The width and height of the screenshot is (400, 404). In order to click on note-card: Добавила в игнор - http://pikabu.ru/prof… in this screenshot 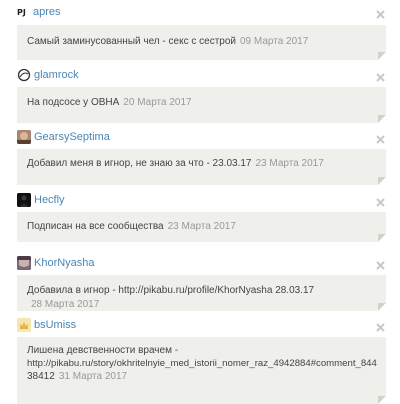, I will do `click(201, 293)`.